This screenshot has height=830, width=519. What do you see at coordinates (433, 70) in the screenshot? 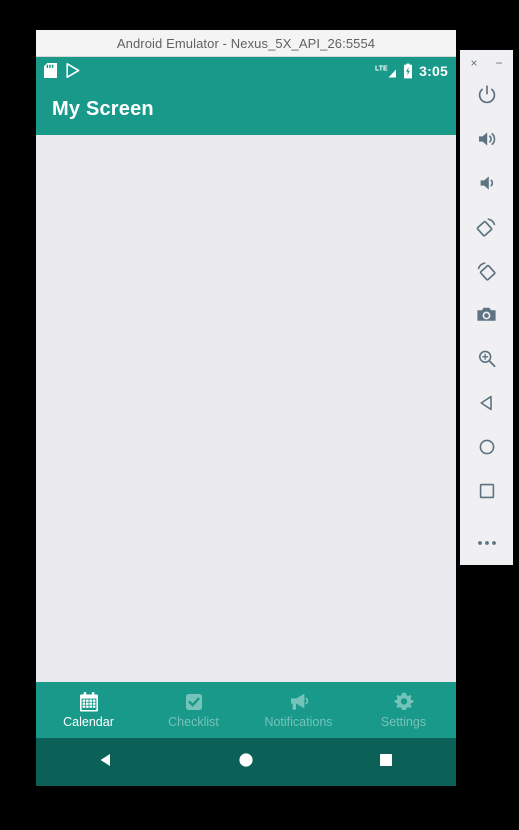
I see `status-bar-clock: 3:05` at bounding box center [433, 70].